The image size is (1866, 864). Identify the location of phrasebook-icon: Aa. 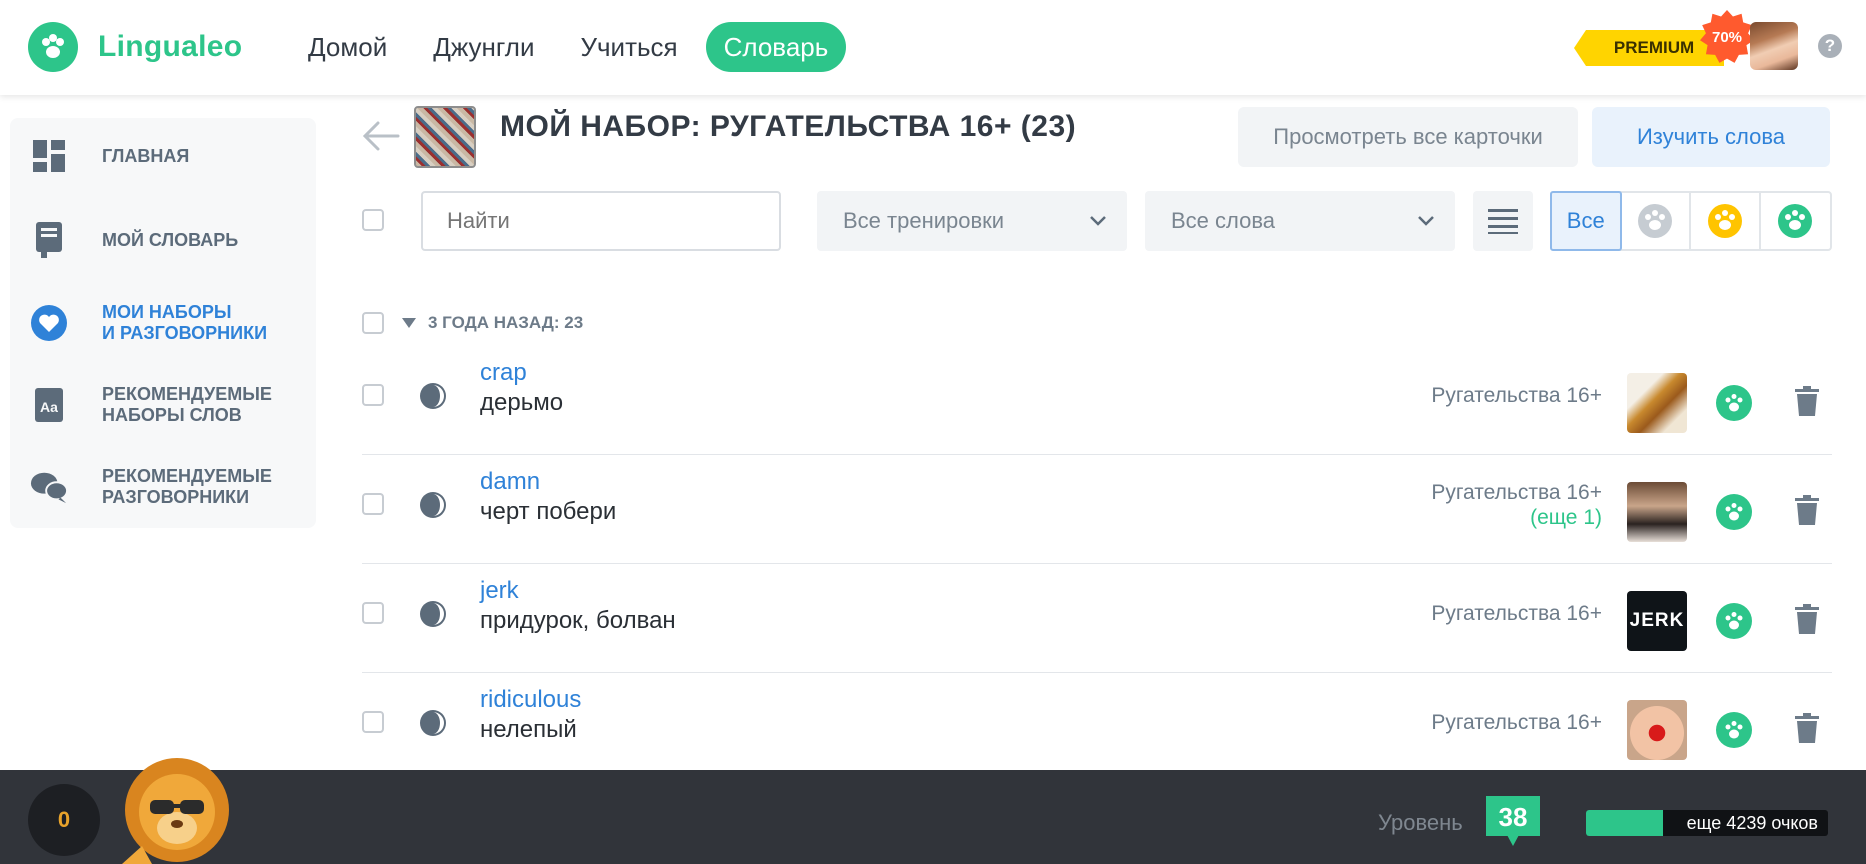
(49, 405).